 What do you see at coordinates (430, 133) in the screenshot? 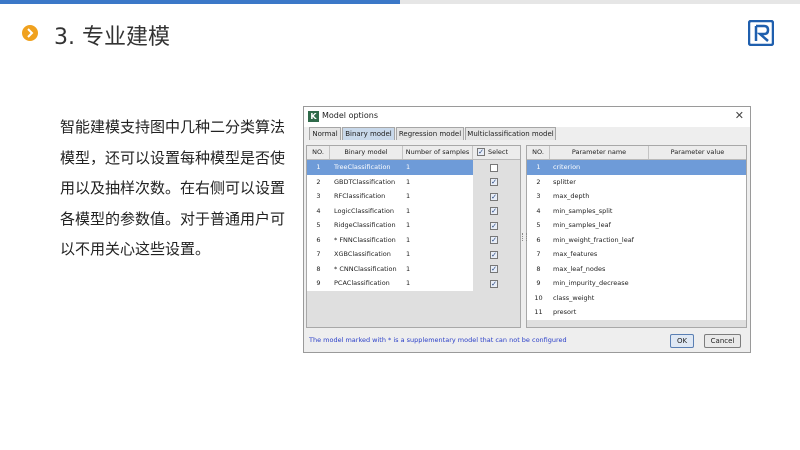
I see `tab-regression-model: Regression model` at bounding box center [430, 133].